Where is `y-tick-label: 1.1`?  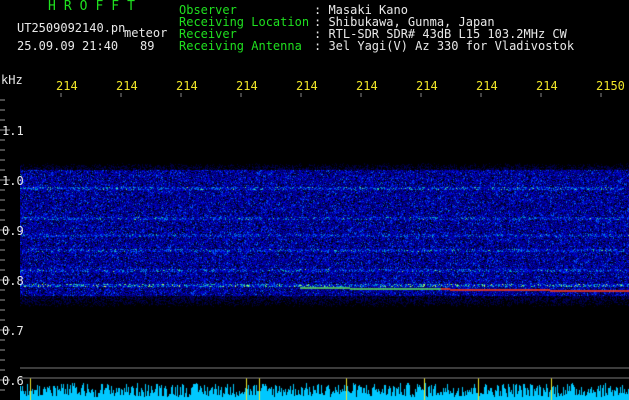
y-tick-label: 1.1 is located at coordinates (13, 131).